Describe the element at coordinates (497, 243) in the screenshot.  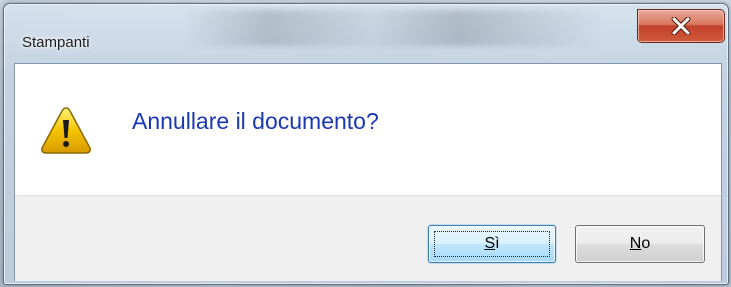
I see `yes-label-rest: ì` at that location.